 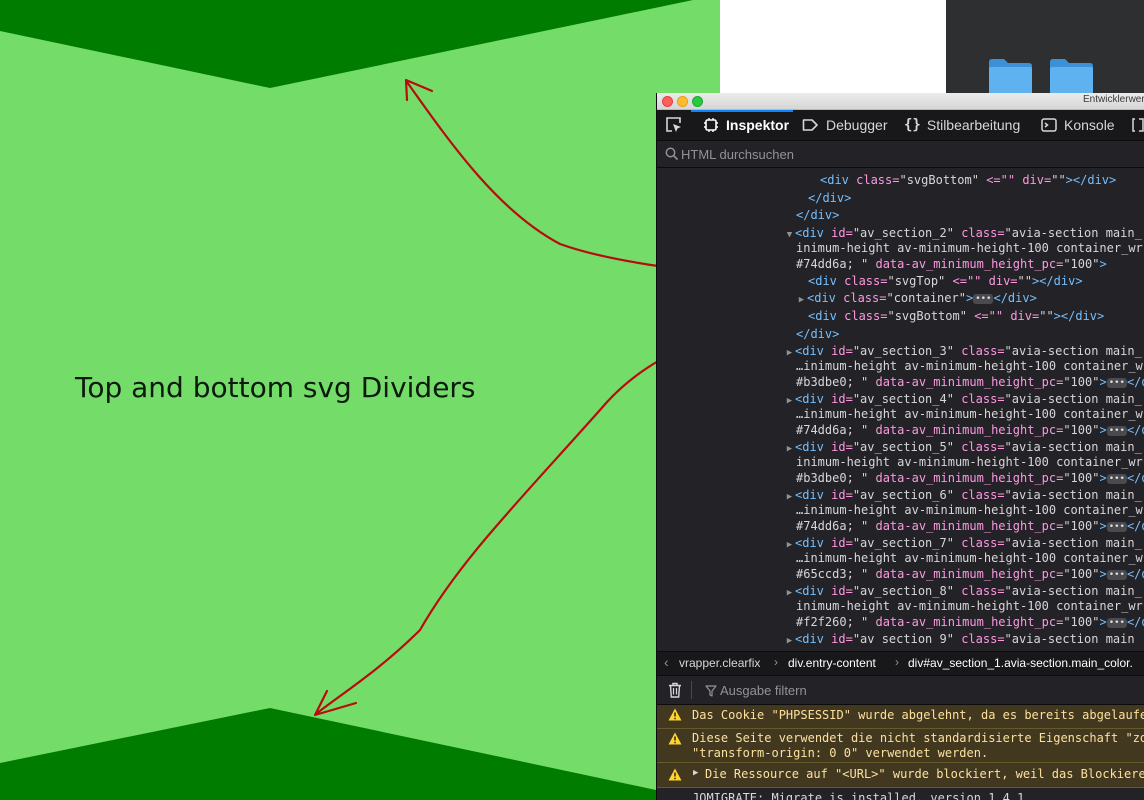 I want to click on search-icon, so click(x=672, y=154).